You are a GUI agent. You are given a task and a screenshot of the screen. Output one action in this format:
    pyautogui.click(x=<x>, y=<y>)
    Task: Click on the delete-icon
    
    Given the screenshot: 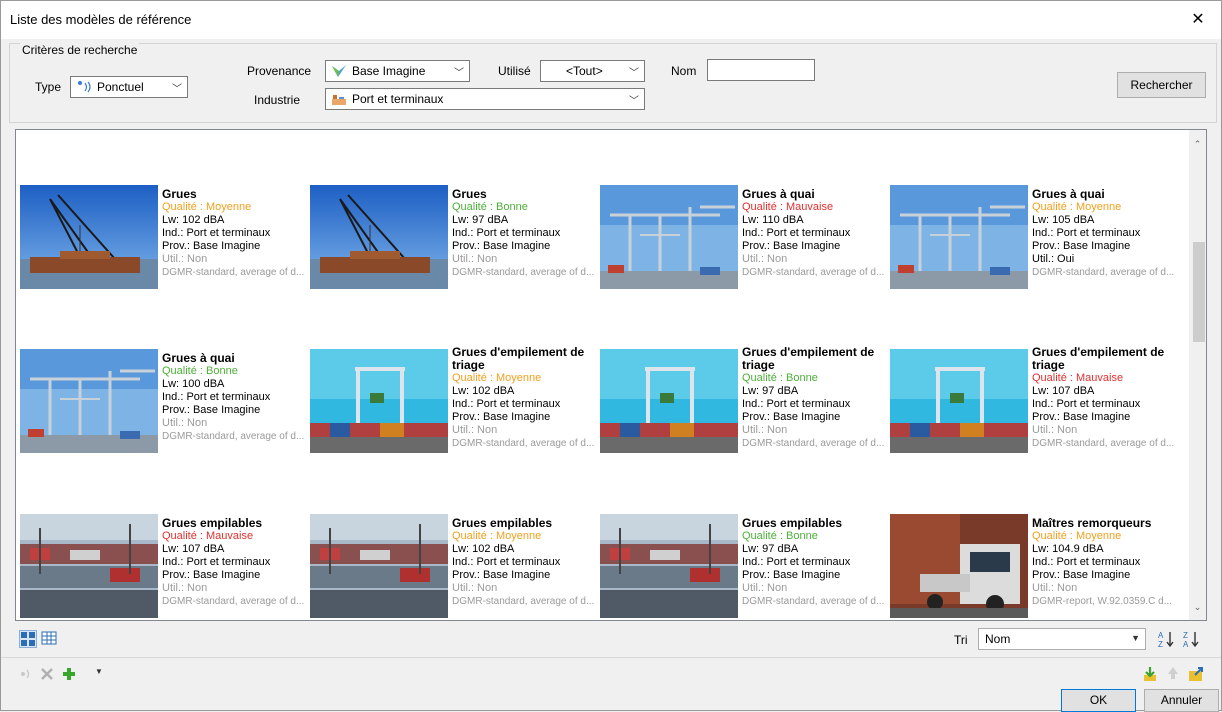 What is the action you would take?
    pyautogui.click(x=47, y=674)
    